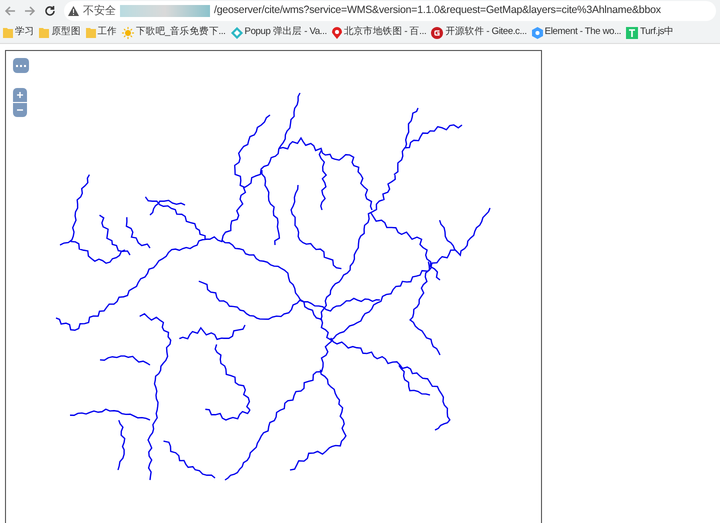 The width and height of the screenshot is (720, 523). I want to click on more-button, so click(21, 65).